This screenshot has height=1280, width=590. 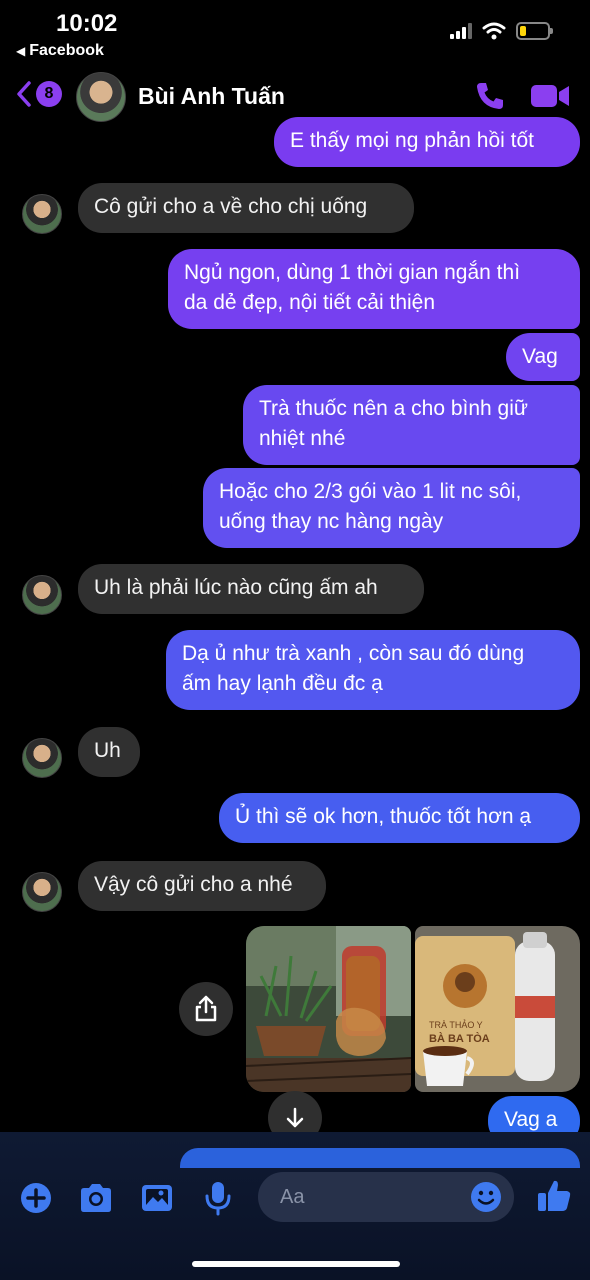 I want to click on wifi-icon, so click(x=494, y=31).